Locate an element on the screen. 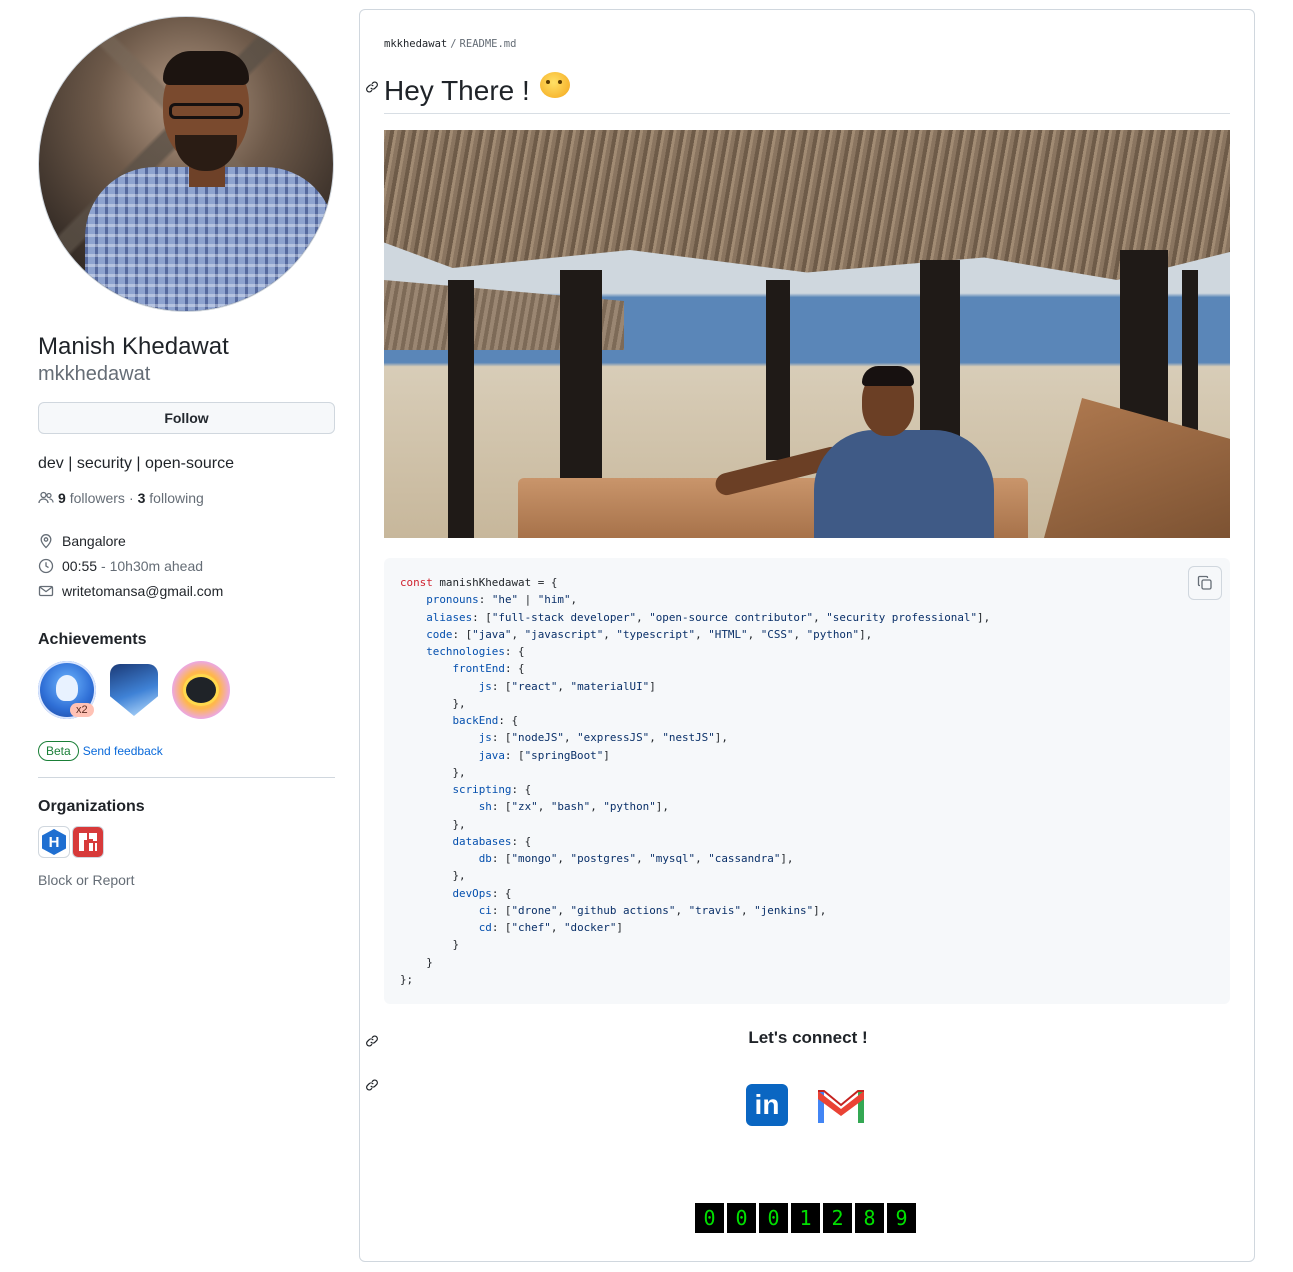 The width and height of the screenshot is (1293, 1272). email-item: writetomansa@gmail.com is located at coordinates (186, 590).